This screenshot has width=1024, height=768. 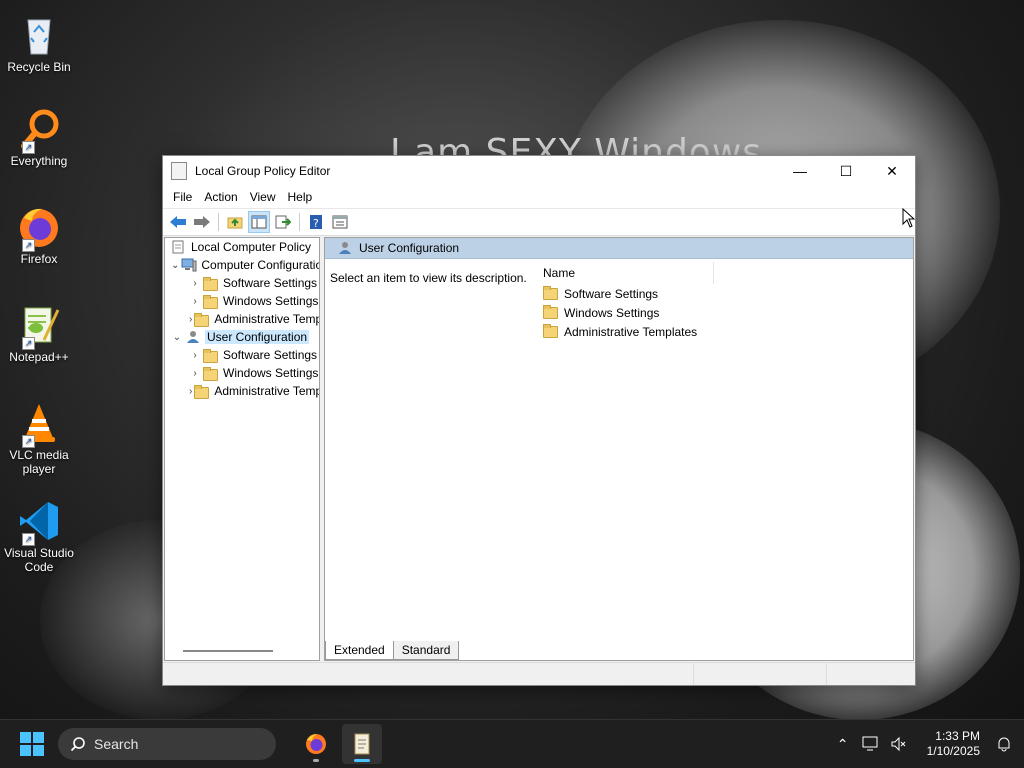 What do you see at coordinates (39, 161) in the screenshot?
I see `desktop-icon-label: Everything` at bounding box center [39, 161].